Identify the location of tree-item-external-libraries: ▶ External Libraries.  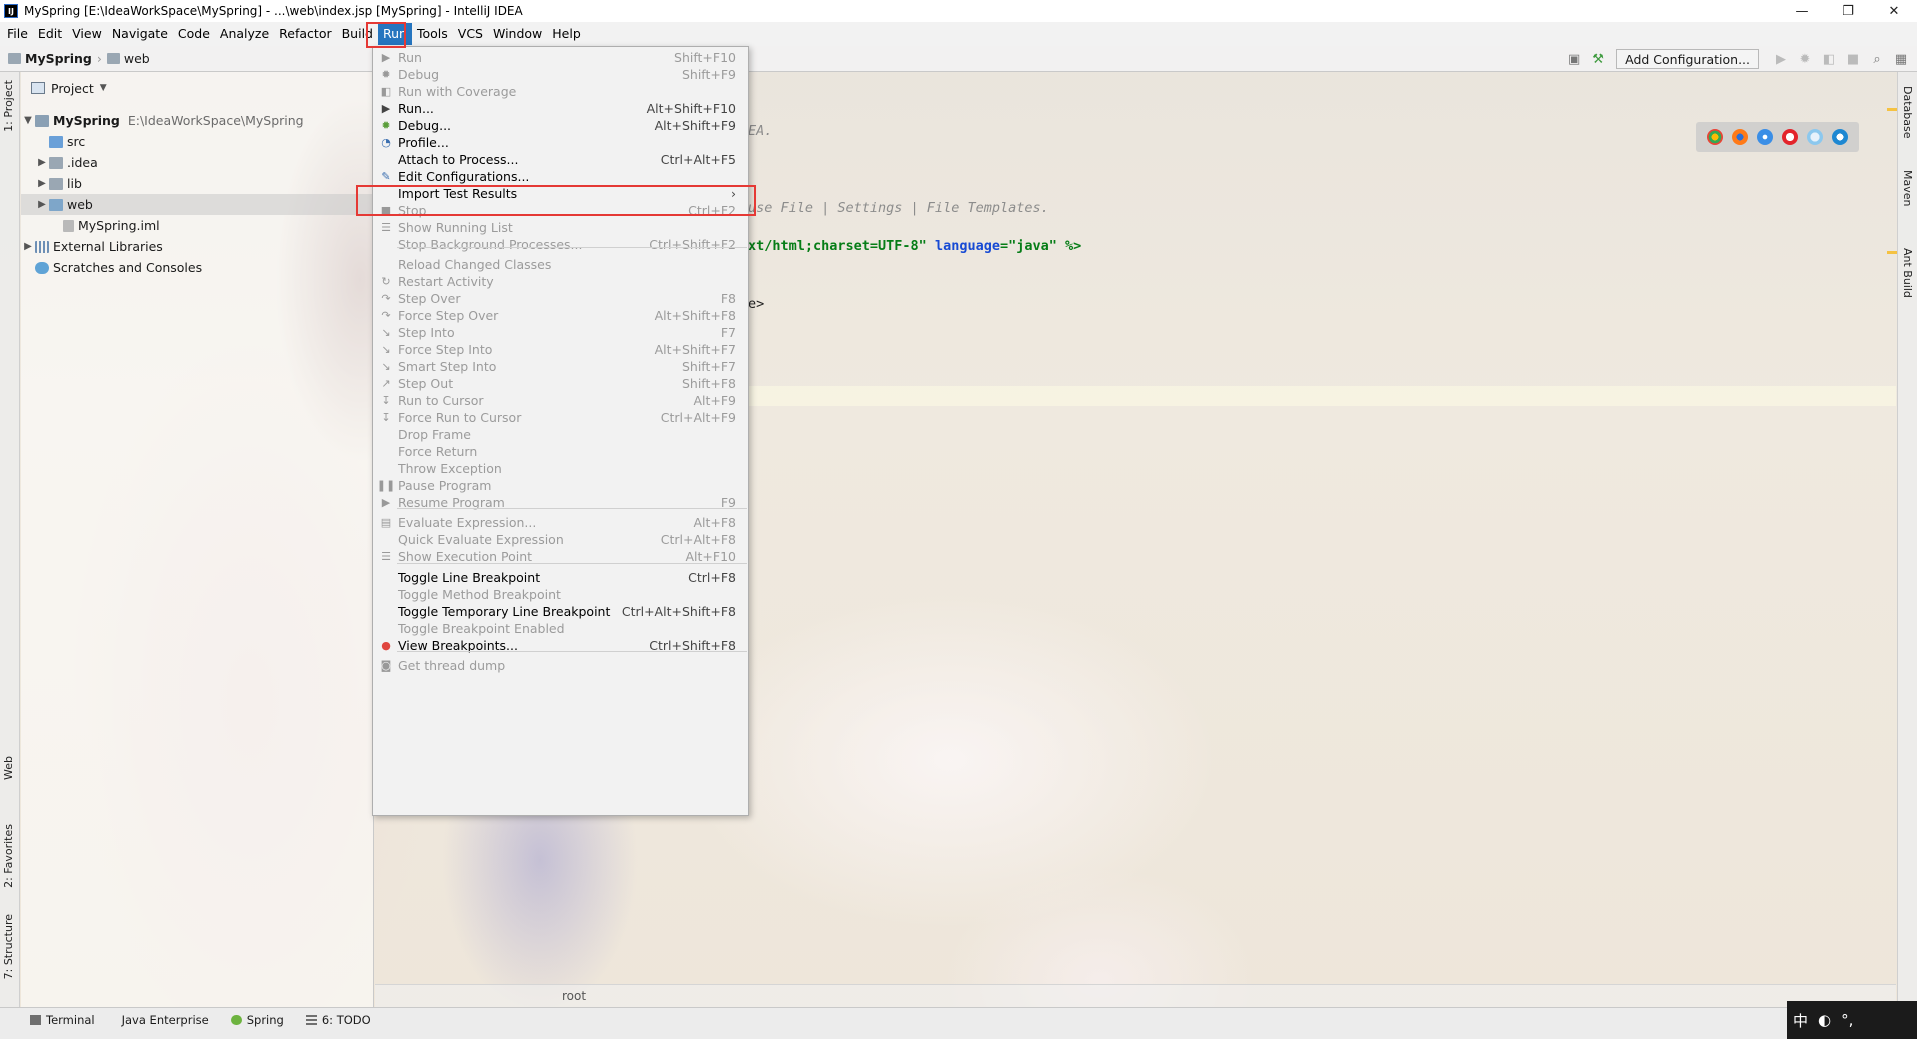
(92, 246).